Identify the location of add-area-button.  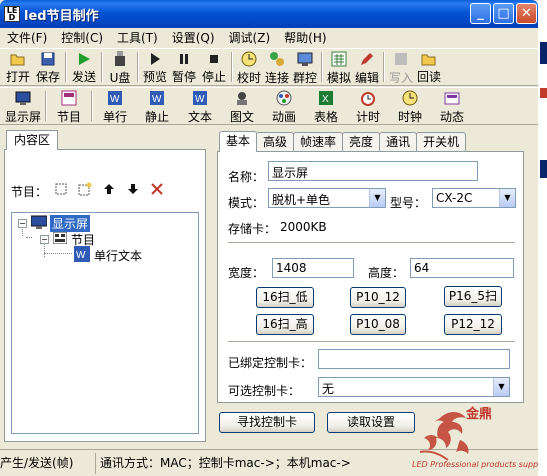
(85, 191).